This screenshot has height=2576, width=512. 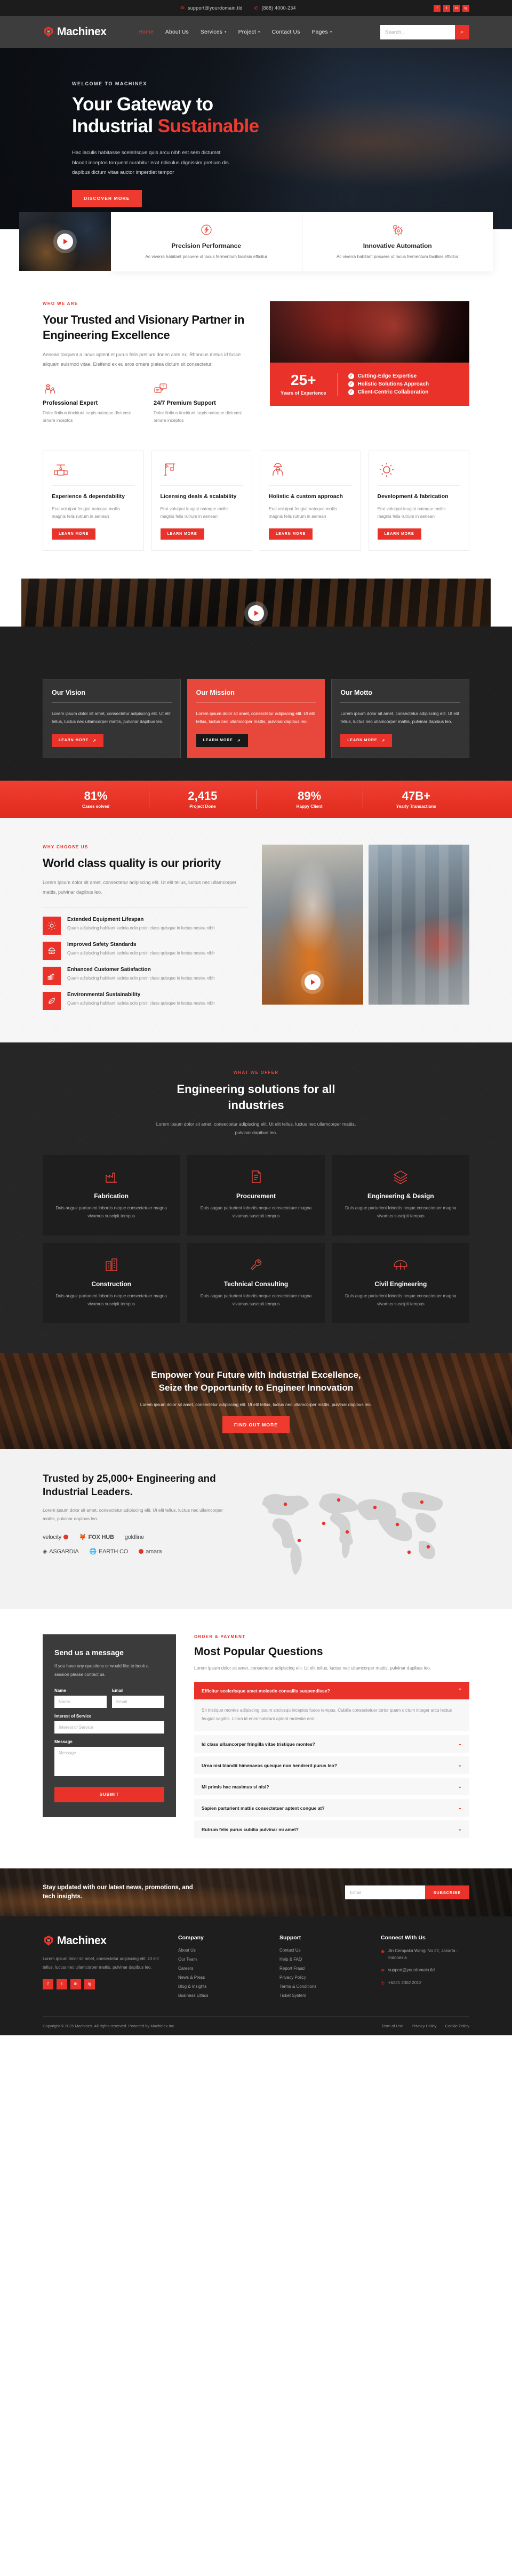 I want to click on intro-video-thumbnail, so click(x=65, y=241).